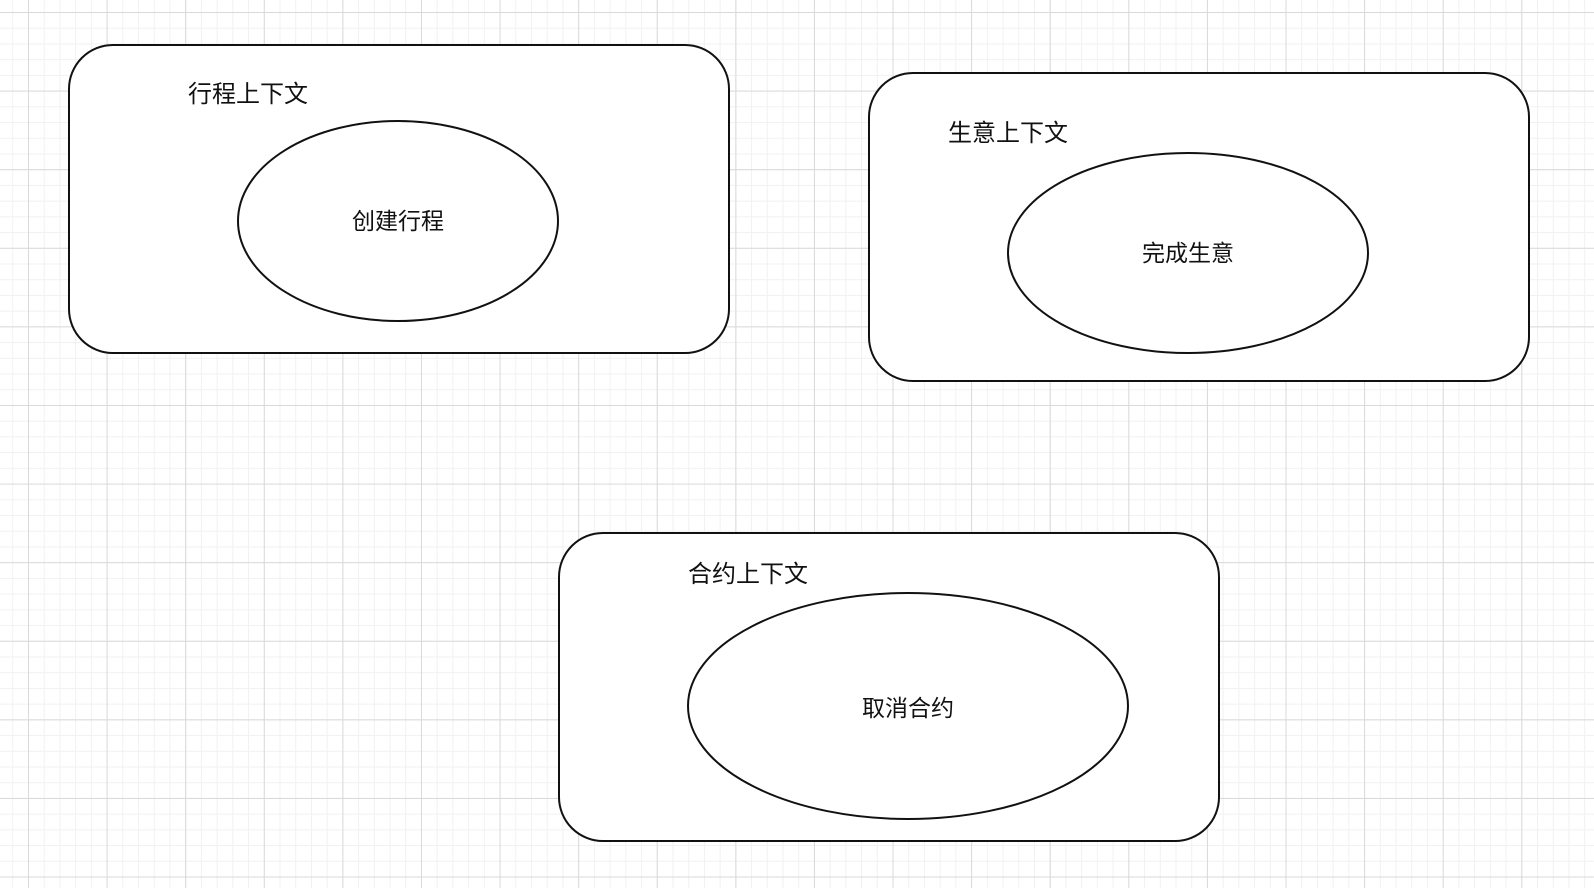 This screenshot has width=1594, height=888. Describe the element at coordinates (1199, 227) in the screenshot. I see `bounded-context-business: 生意上下文 完成生意` at that location.